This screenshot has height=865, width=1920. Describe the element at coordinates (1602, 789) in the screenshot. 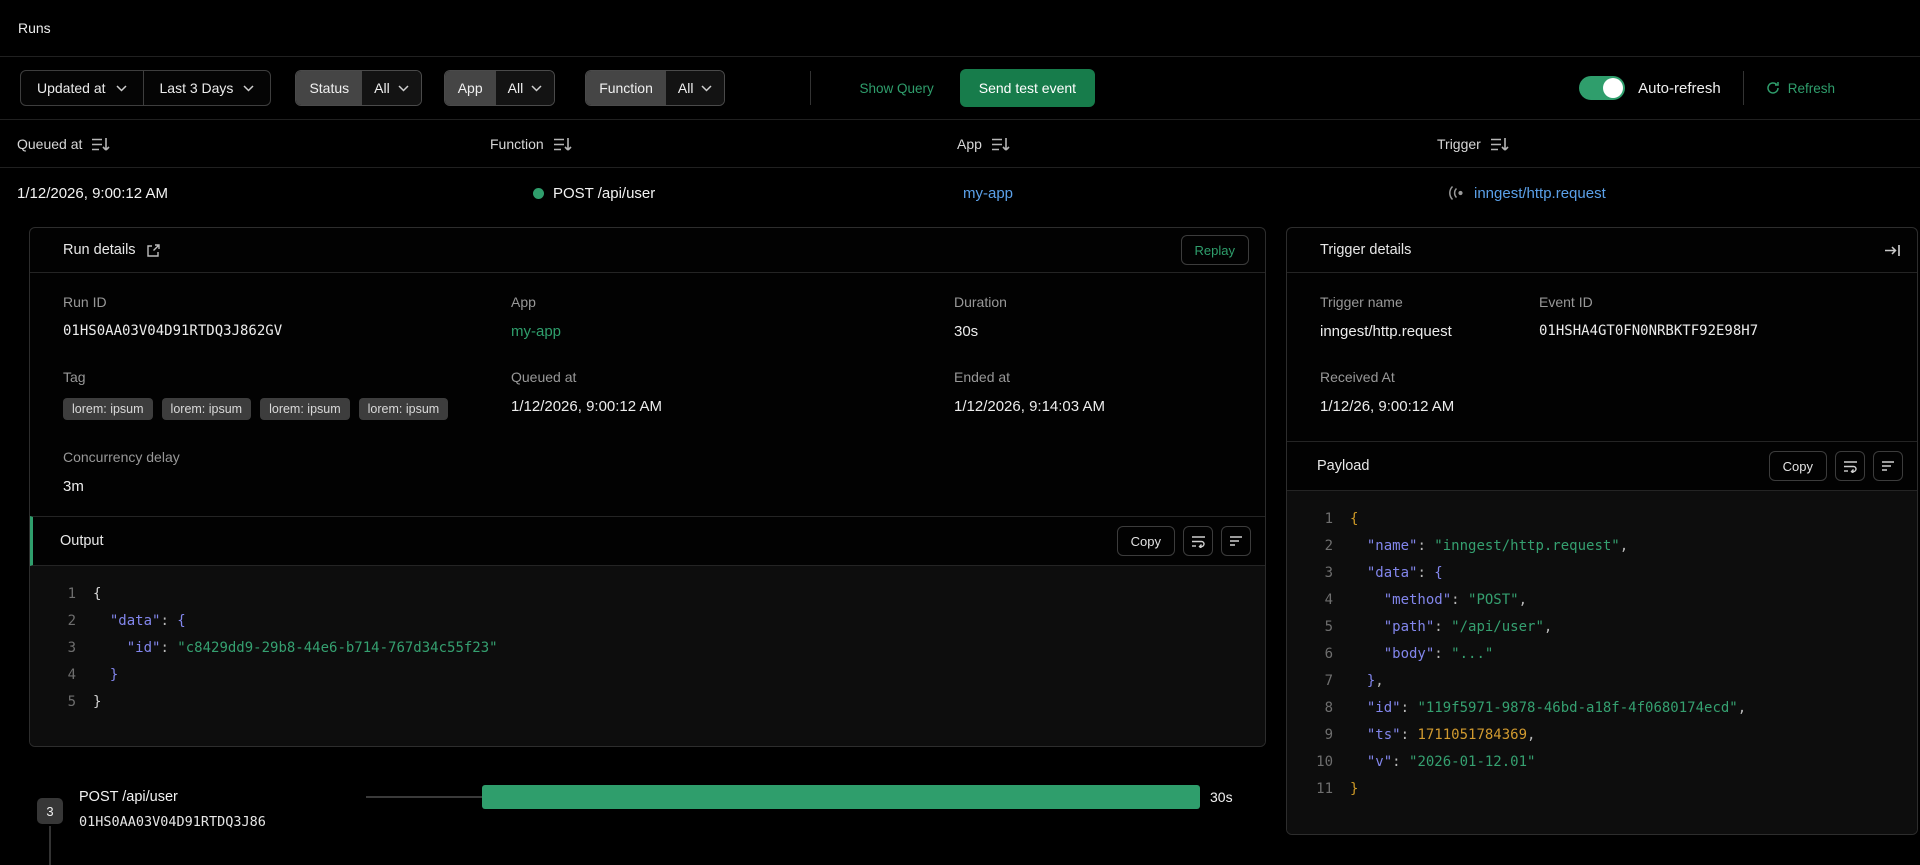

I see `code-line: 11}` at that location.